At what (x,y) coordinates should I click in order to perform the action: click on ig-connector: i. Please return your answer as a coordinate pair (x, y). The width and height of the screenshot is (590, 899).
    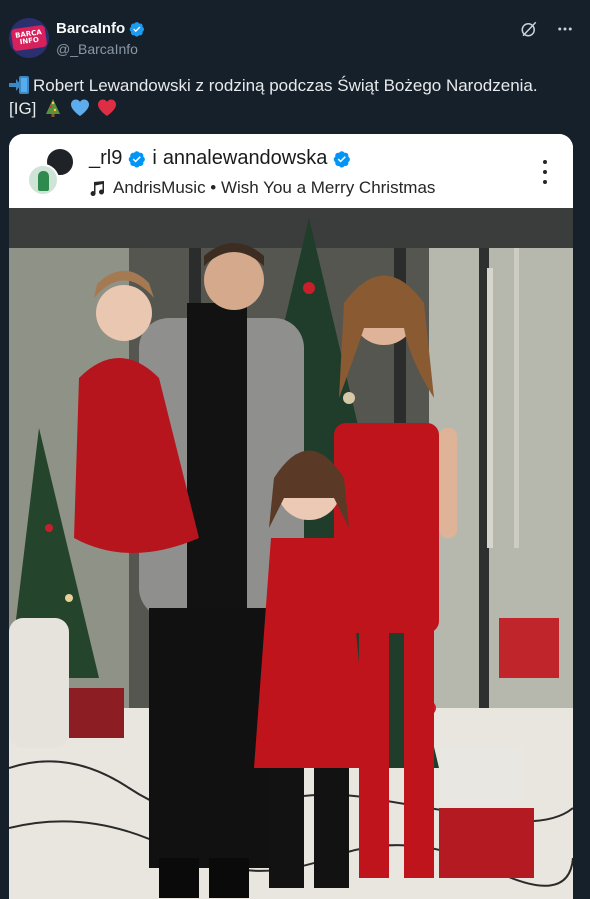
    Looking at the image, I should click on (154, 158).